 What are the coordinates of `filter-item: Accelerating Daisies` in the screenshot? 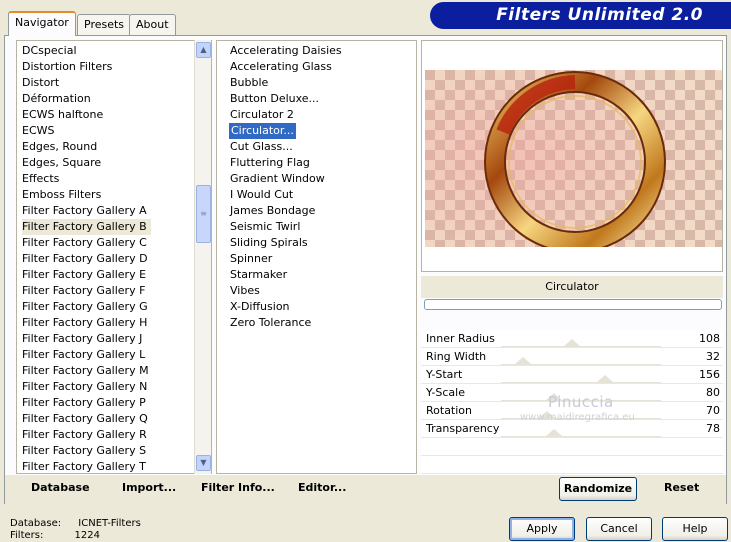 It's located at (286, 51).